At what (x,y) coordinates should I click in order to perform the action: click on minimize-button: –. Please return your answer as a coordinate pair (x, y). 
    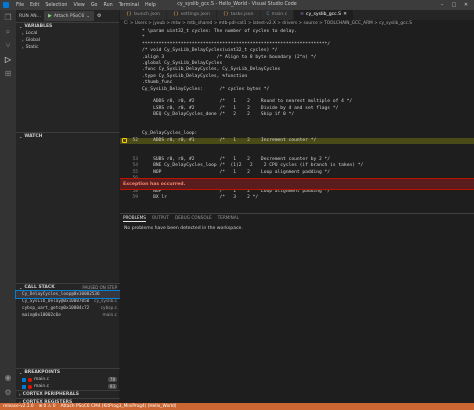
    Looking at the image, I should click on (442, 5).